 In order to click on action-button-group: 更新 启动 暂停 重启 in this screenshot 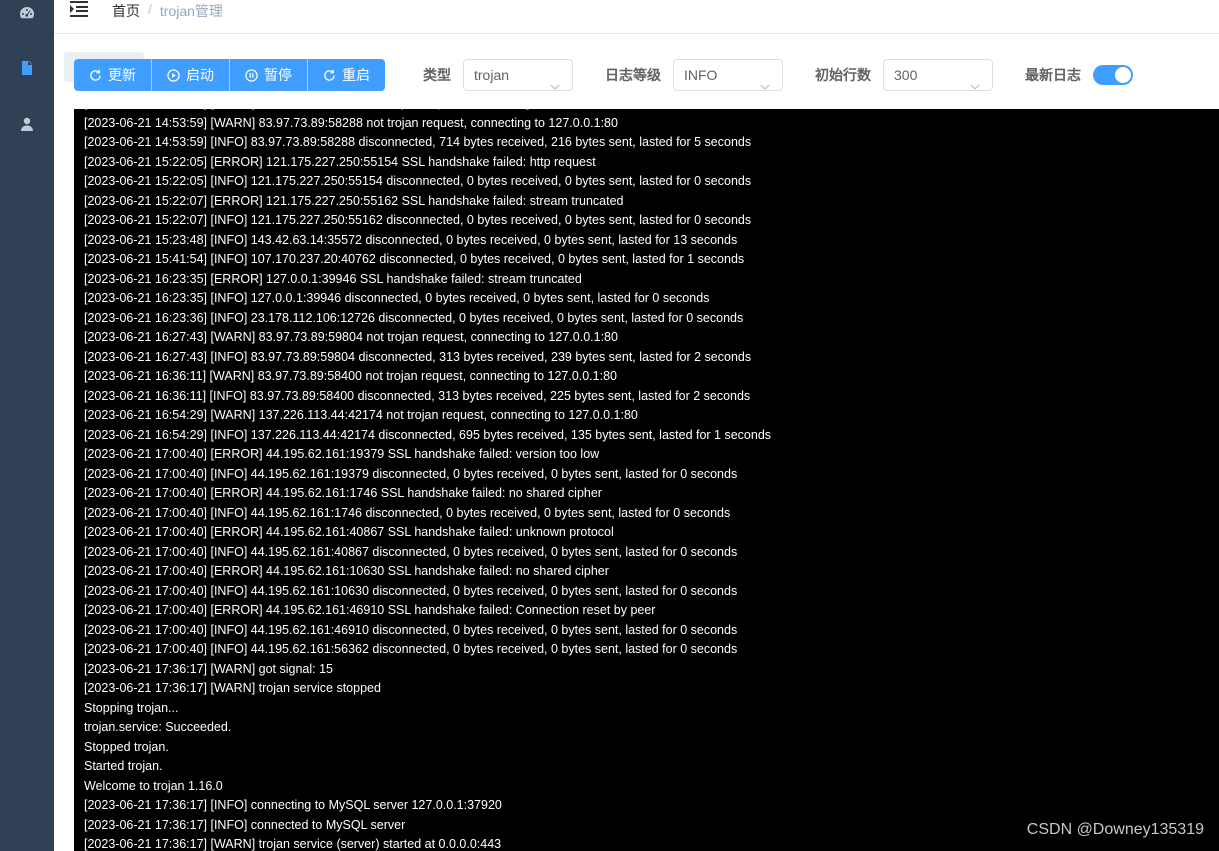, I will do `click(229, 75)`.